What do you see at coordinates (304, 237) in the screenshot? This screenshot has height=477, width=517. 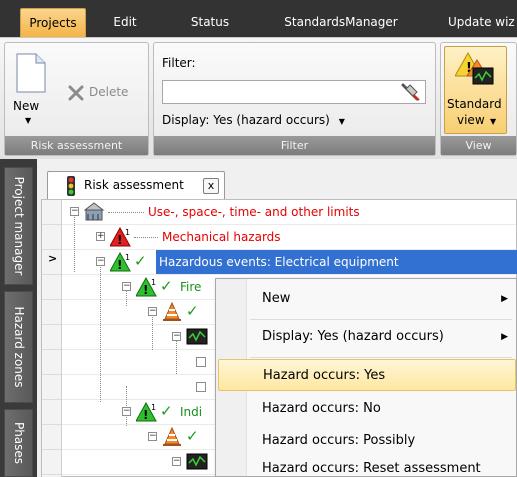 I see `tree-row-mechanical-hazards: + ! 1 Mechanical hazards` at bounding box center [304, 237].